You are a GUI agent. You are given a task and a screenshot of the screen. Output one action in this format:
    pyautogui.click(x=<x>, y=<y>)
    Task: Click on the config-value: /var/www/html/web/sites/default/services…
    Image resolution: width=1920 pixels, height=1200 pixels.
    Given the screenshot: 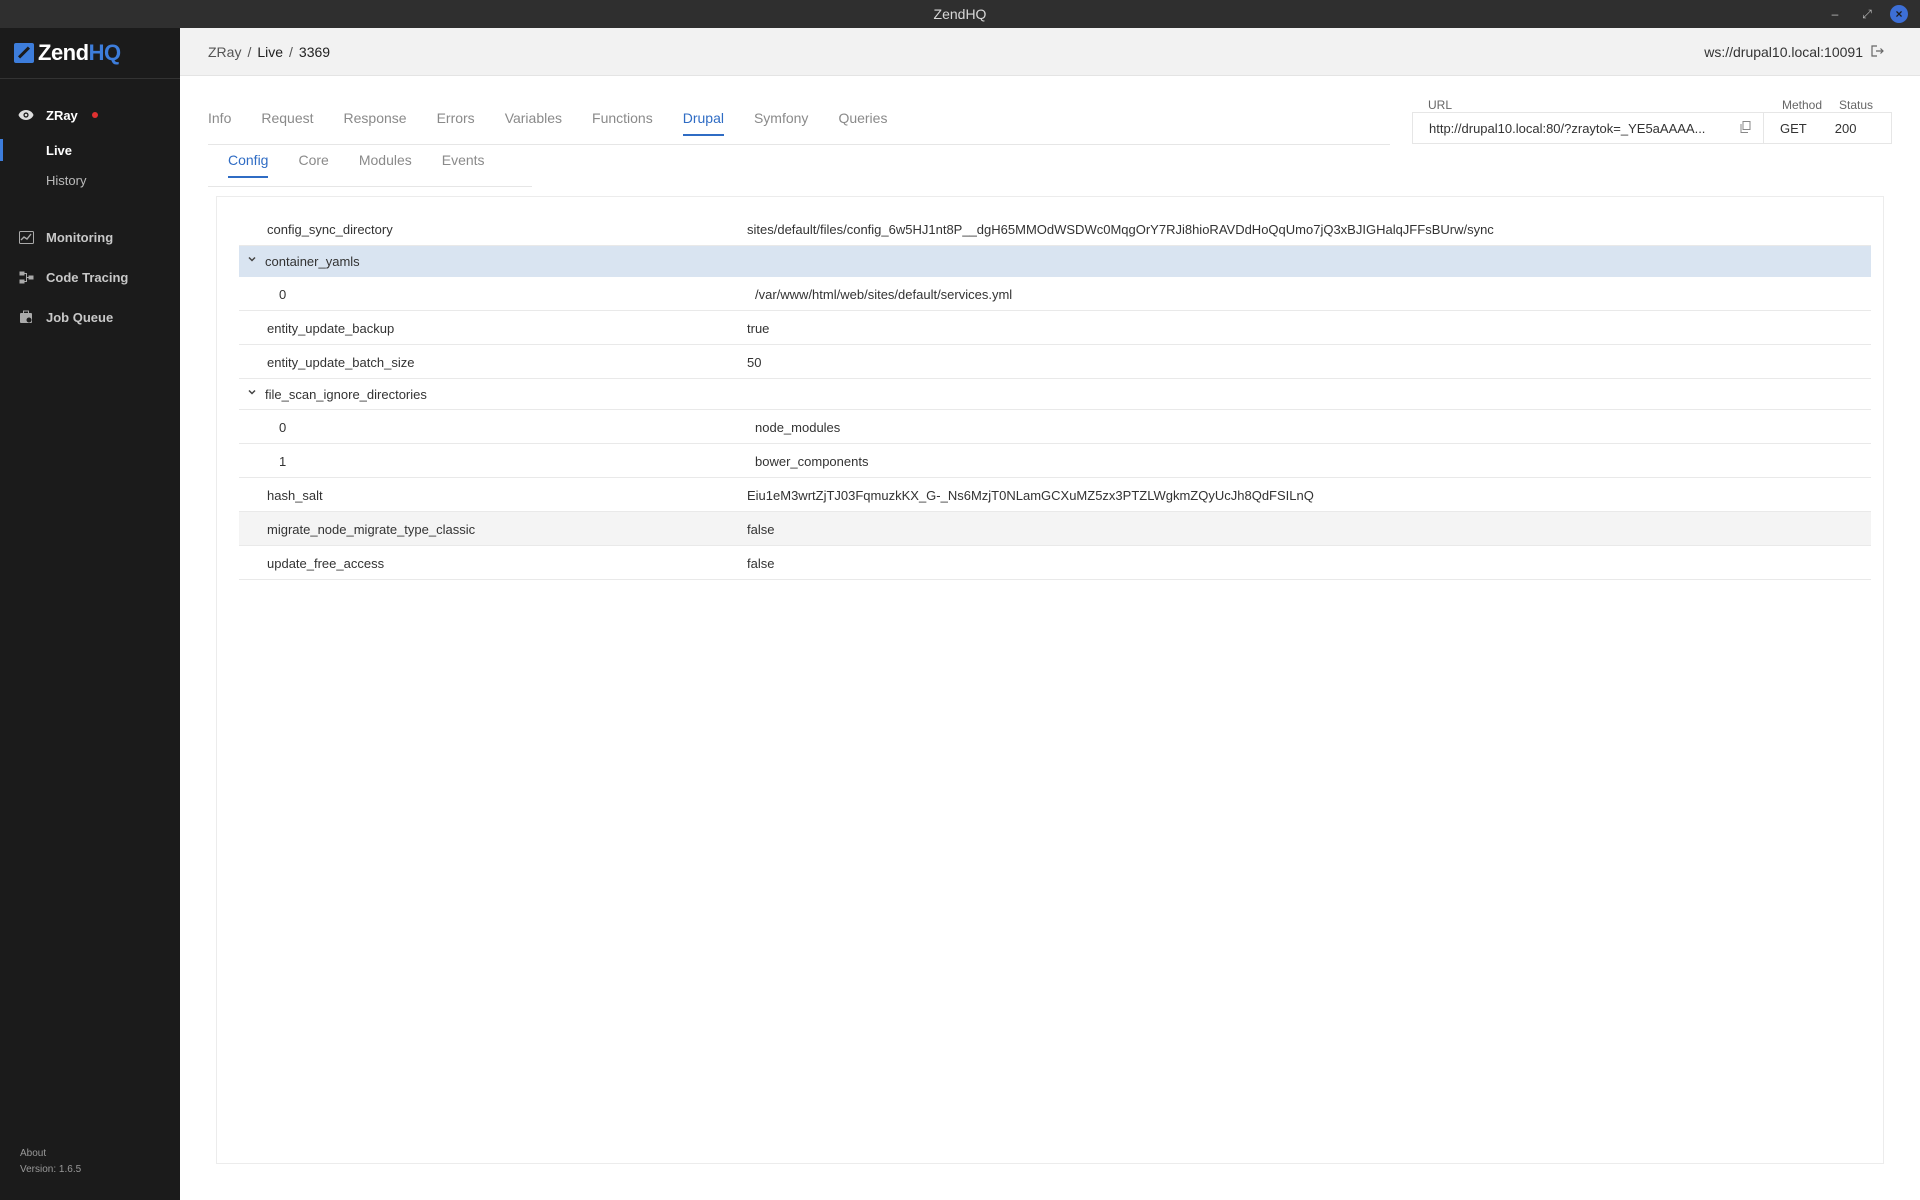 What is the action you would take?
    pyautogui.click(x=884, y=294)
    